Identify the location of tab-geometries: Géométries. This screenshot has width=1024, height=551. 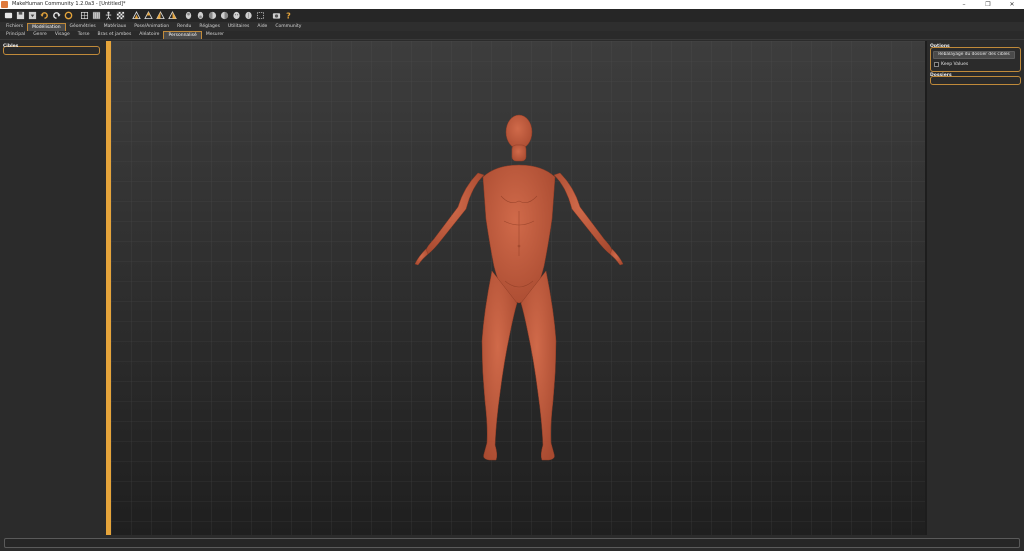
(83, 27).